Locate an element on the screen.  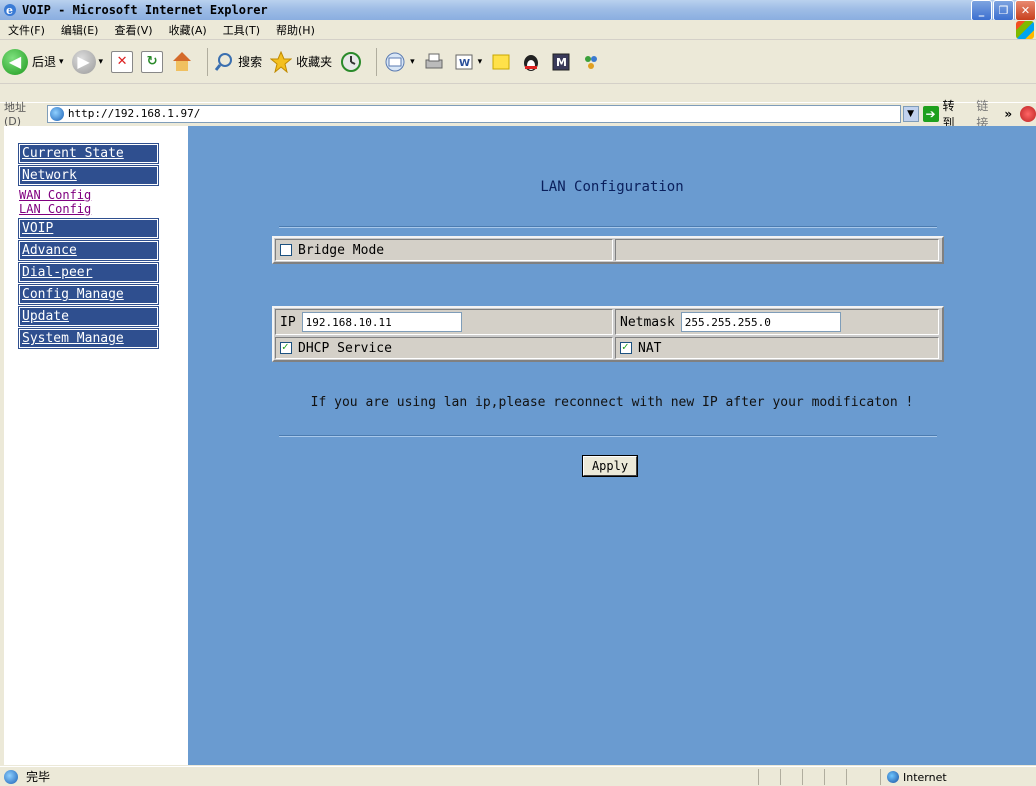
sidebar-item-voip: VOIP is located at coordinates (88, 228).